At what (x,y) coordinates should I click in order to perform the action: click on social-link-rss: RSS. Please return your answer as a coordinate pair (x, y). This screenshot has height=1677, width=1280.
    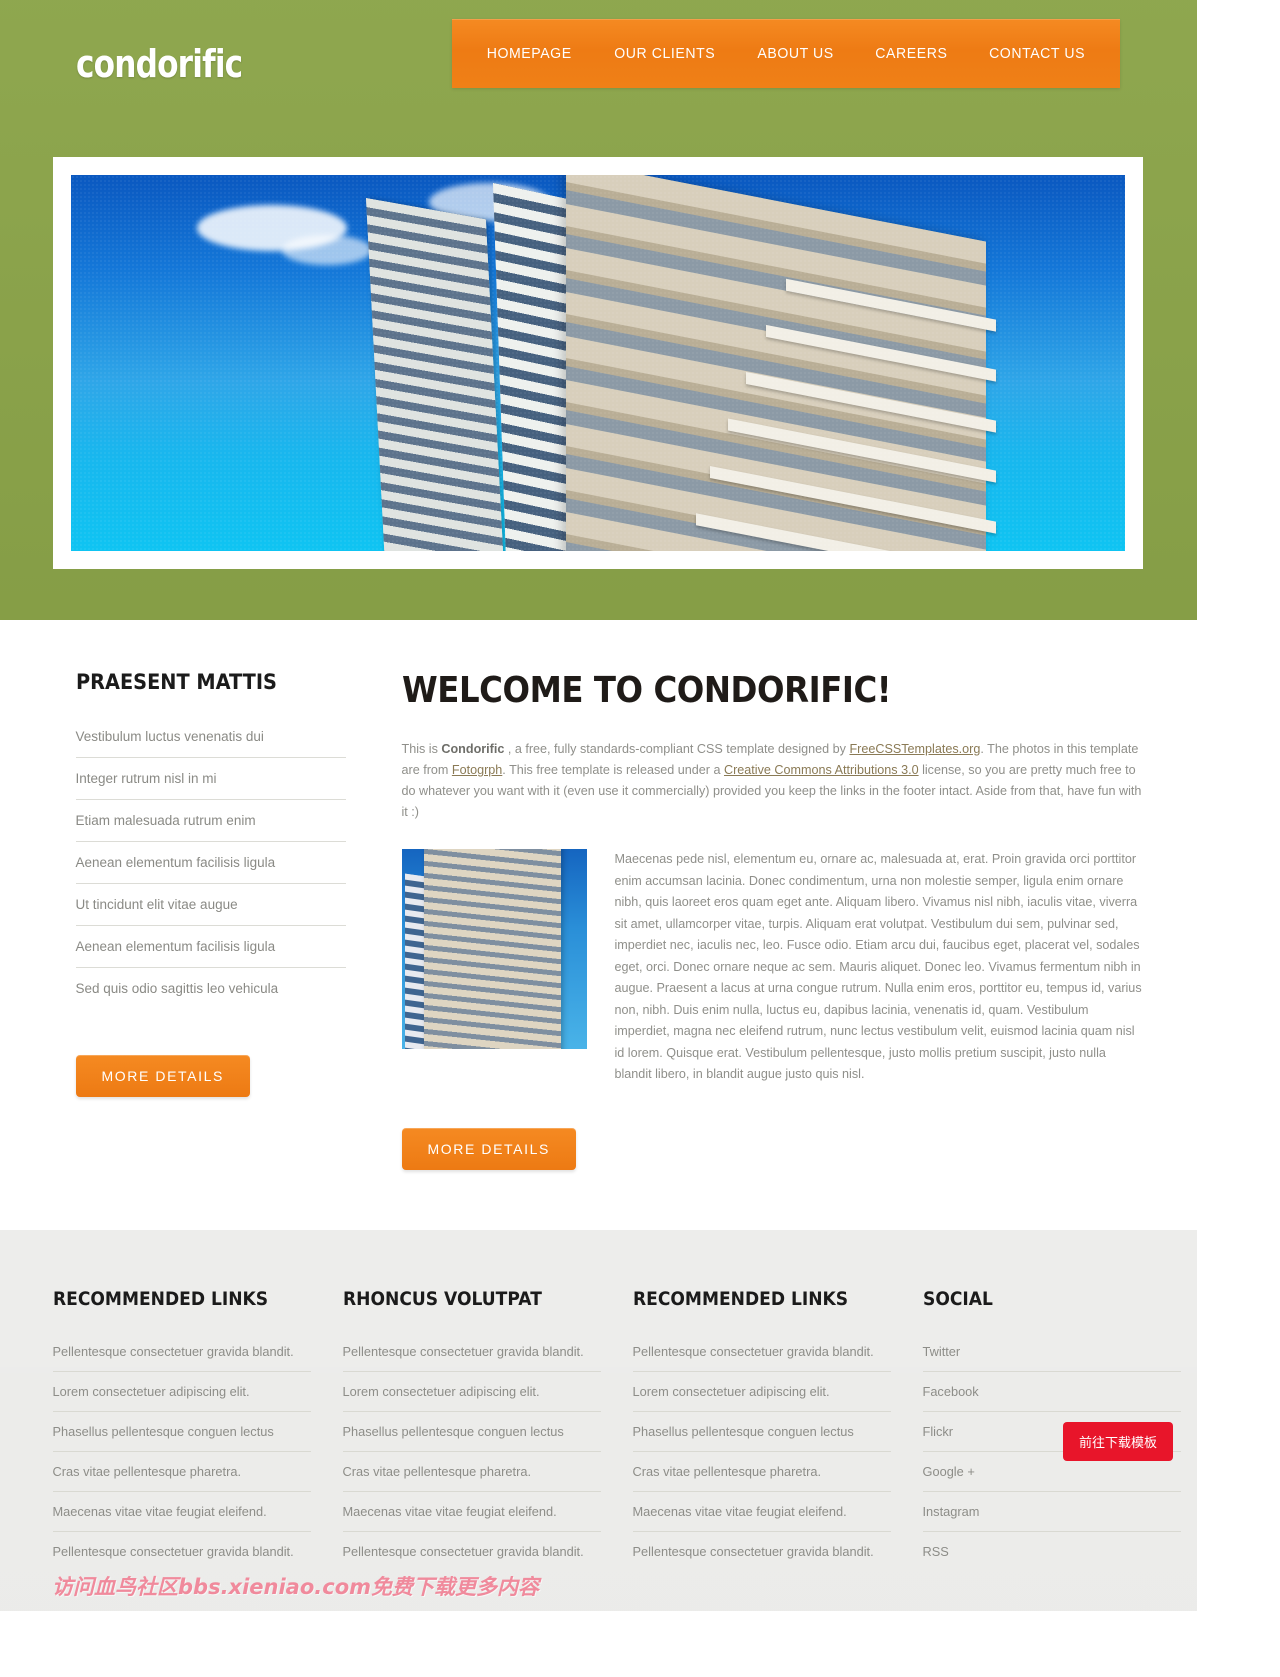
    Looking at the image, I should click on (1052, 1551).